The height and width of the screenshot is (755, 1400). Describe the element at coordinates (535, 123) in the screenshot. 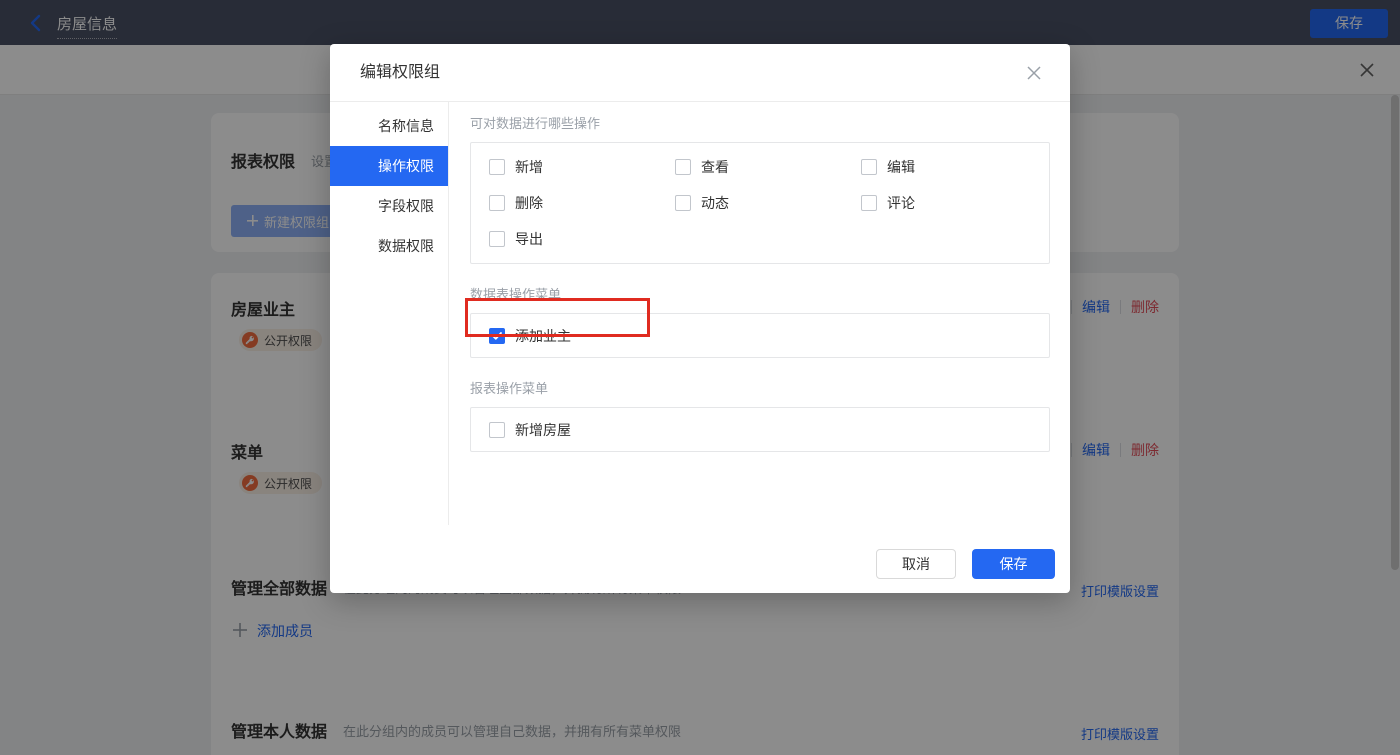

I see `section-label-operations: 可对数据进行哪些操作` at that location.